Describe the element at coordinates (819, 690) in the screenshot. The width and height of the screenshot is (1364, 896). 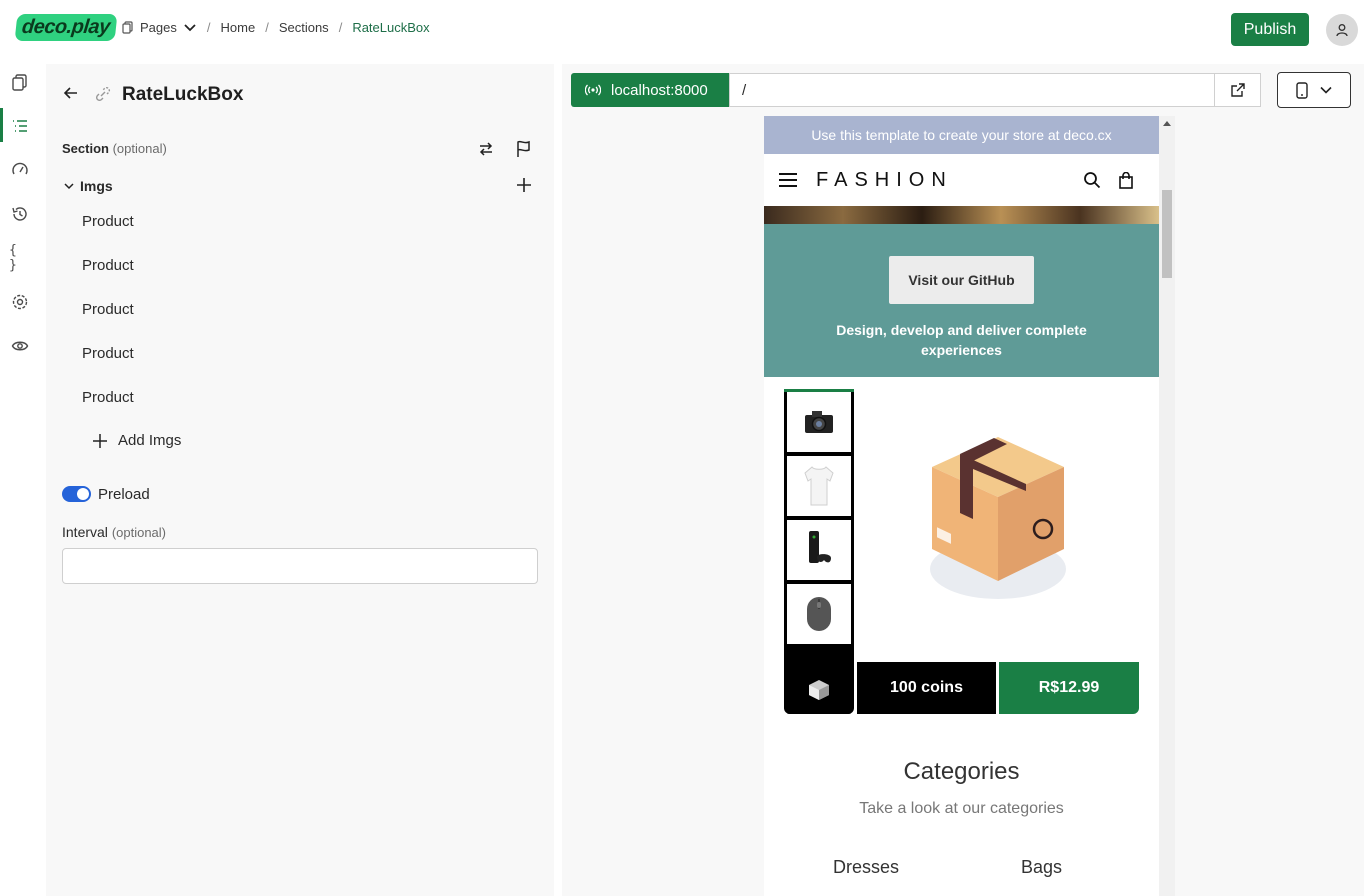
I see `cube-icon` at that location.